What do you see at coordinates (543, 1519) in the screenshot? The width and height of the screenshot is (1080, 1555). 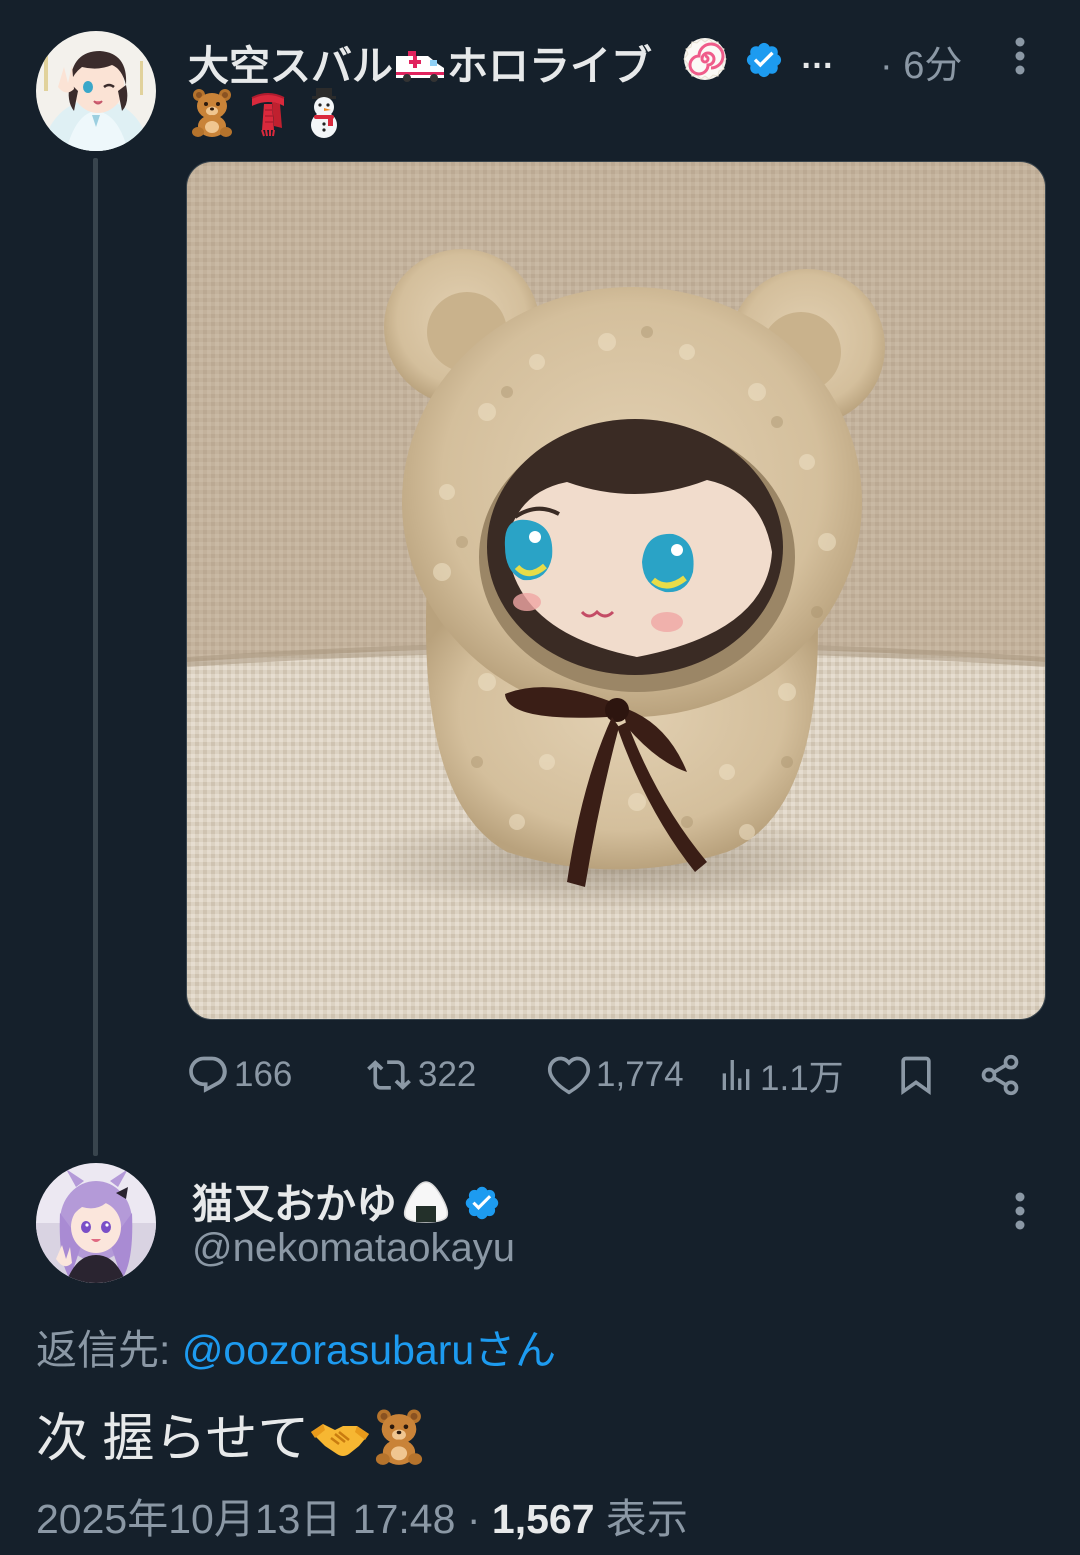 I see `reply-views-count: 1,567` at bounding box center [543, 1519].